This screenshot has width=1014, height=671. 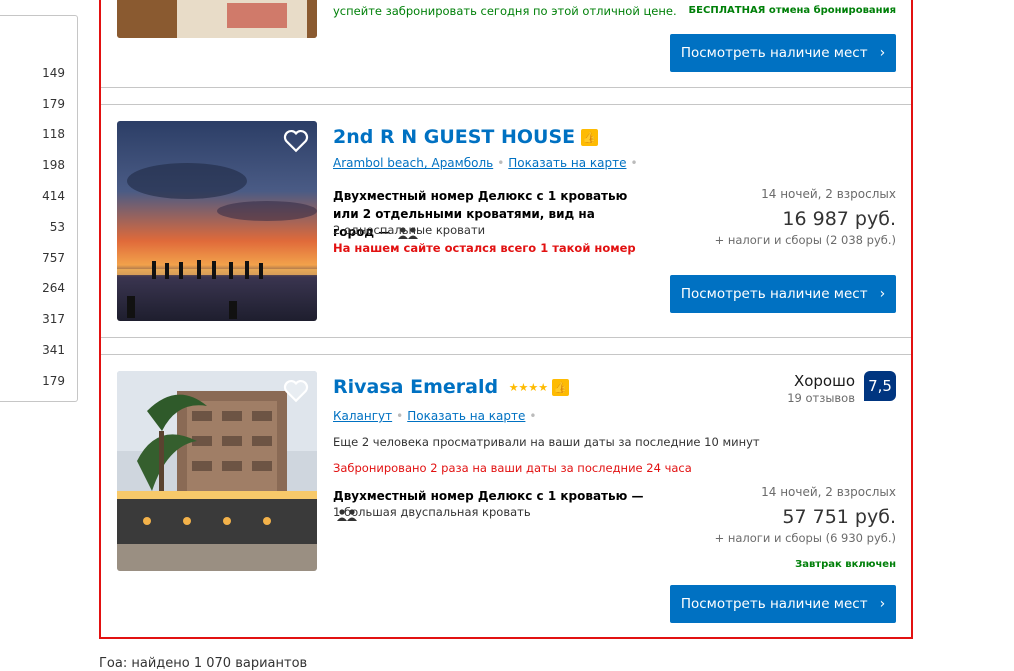 I want to click on property-name: Rivasa Emerald ★★★★ 👍, so click(x=451, y=387).